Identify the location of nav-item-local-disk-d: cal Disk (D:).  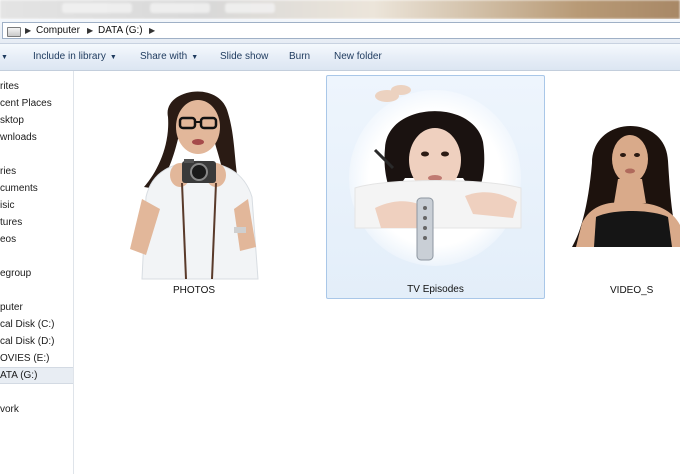
(27, 341).